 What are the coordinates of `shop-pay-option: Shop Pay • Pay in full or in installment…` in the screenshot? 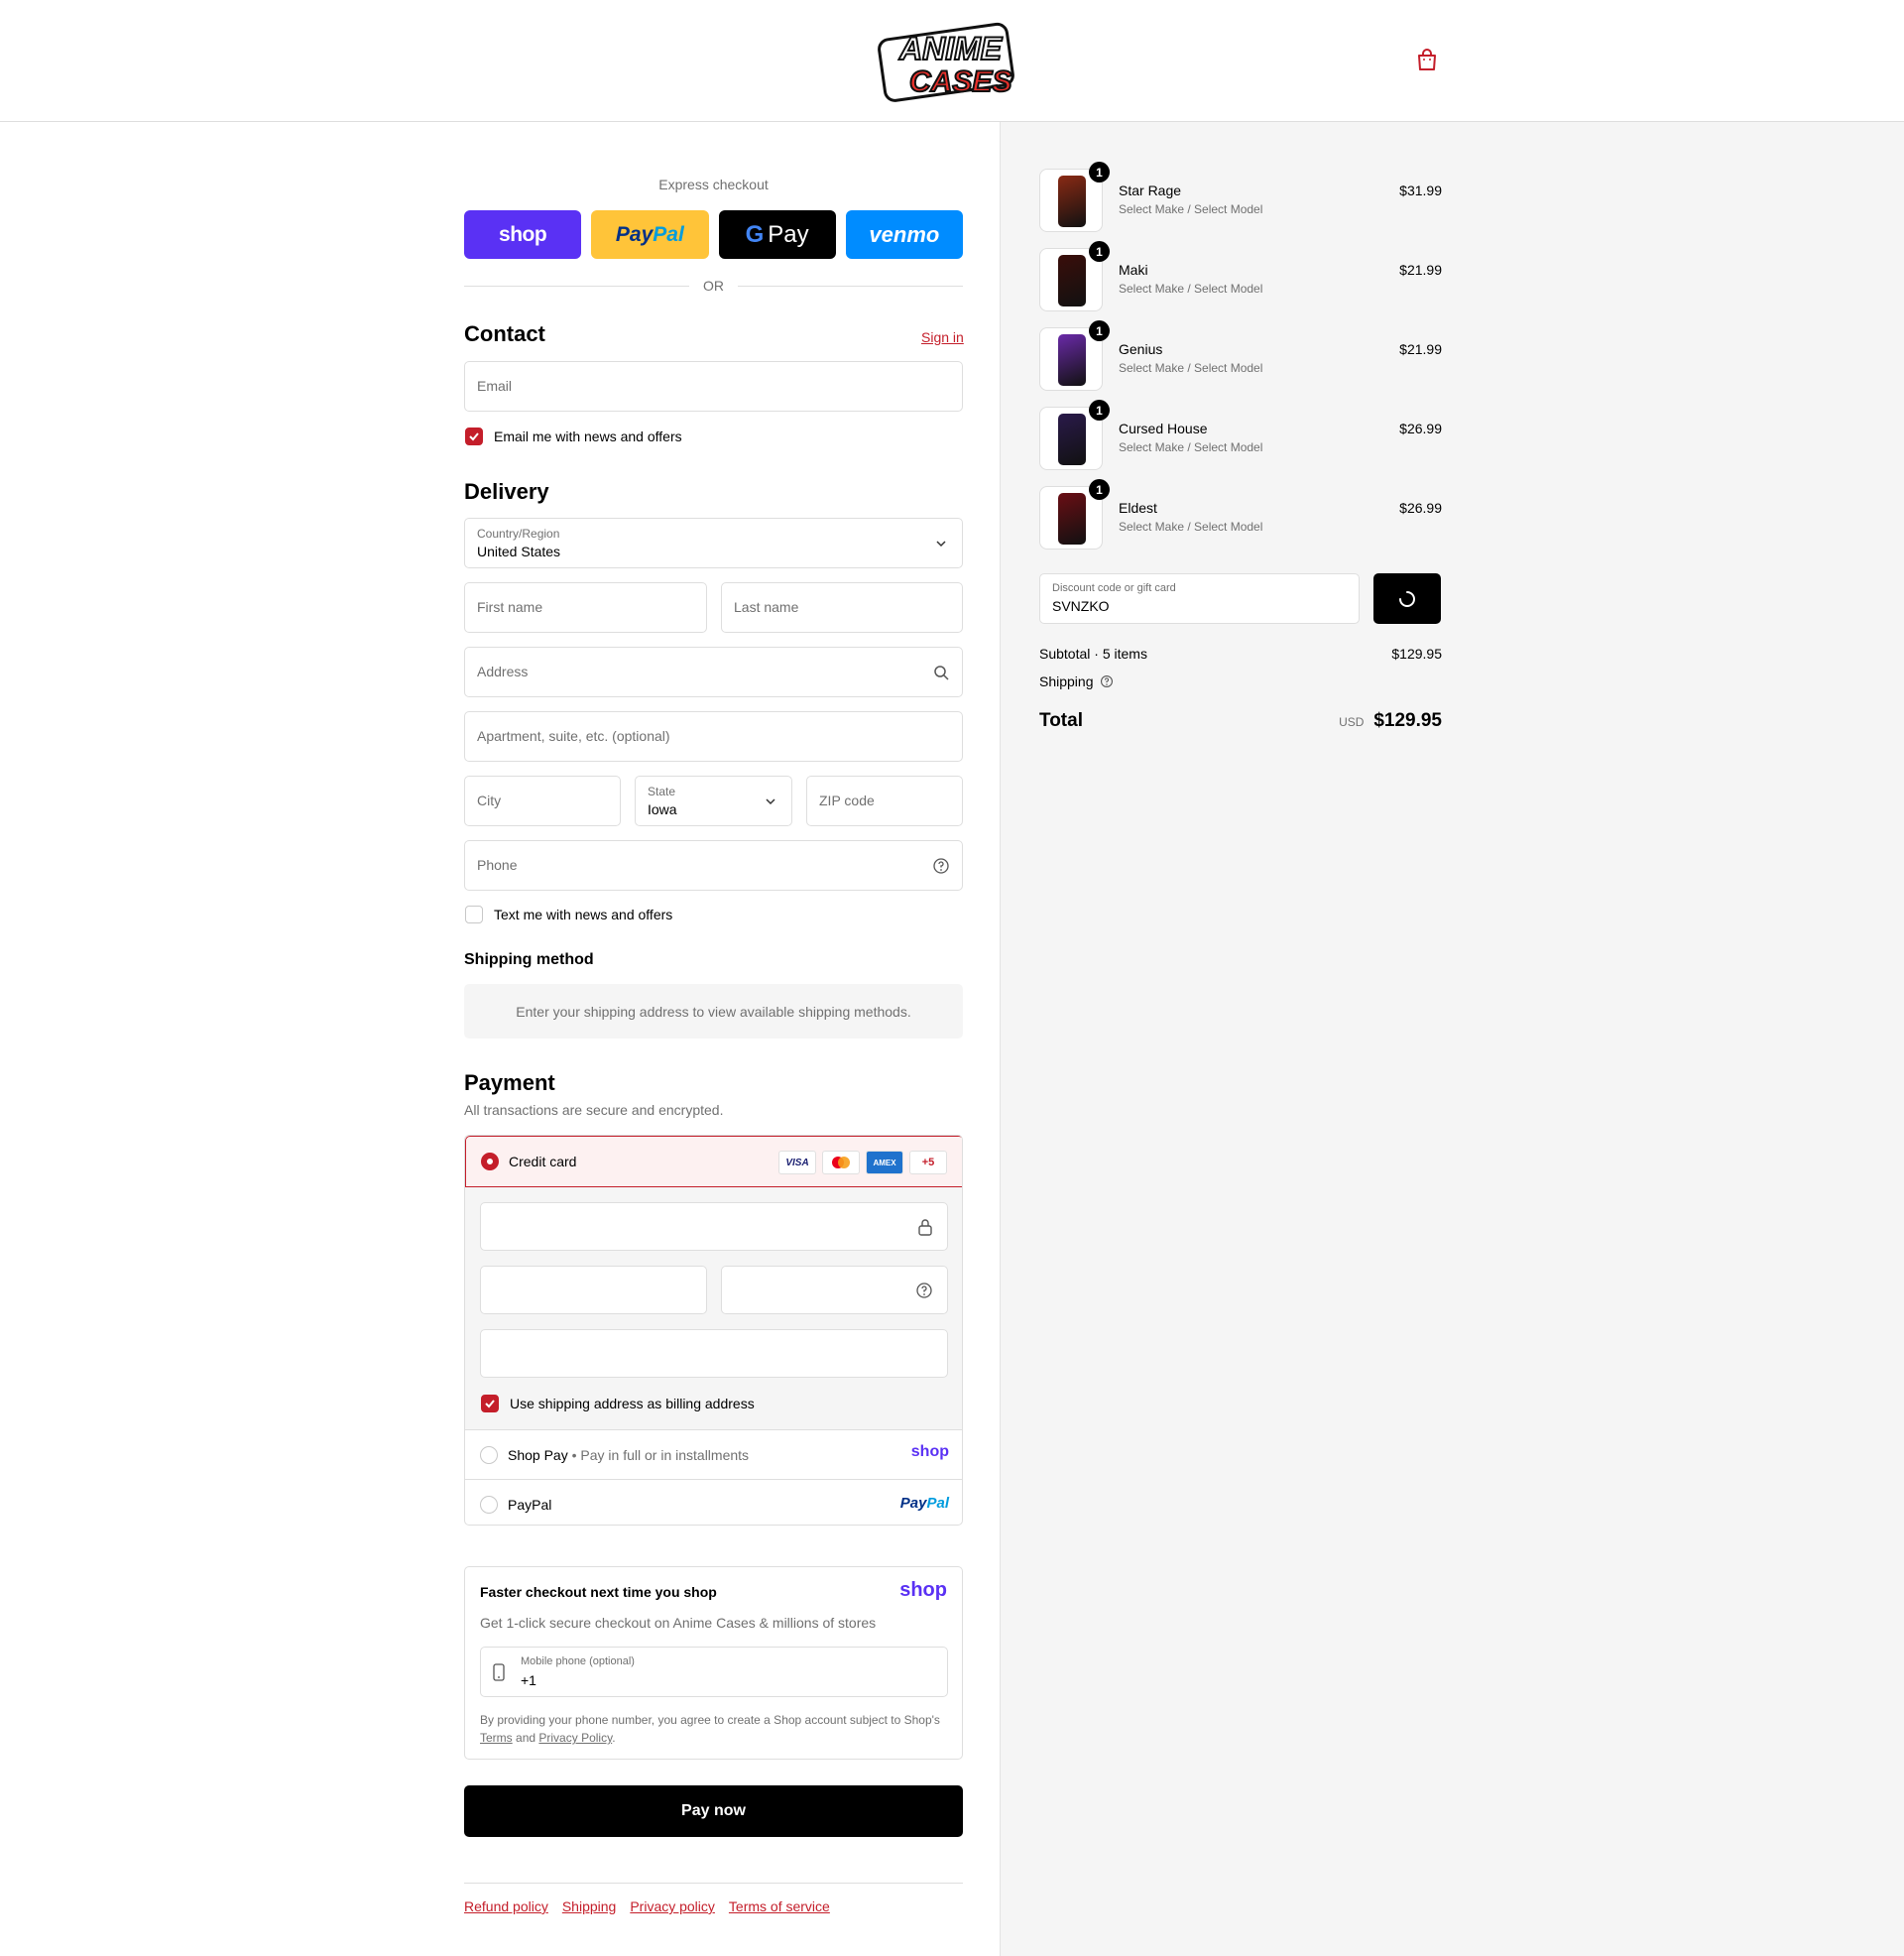 It's located at (713, 1455).